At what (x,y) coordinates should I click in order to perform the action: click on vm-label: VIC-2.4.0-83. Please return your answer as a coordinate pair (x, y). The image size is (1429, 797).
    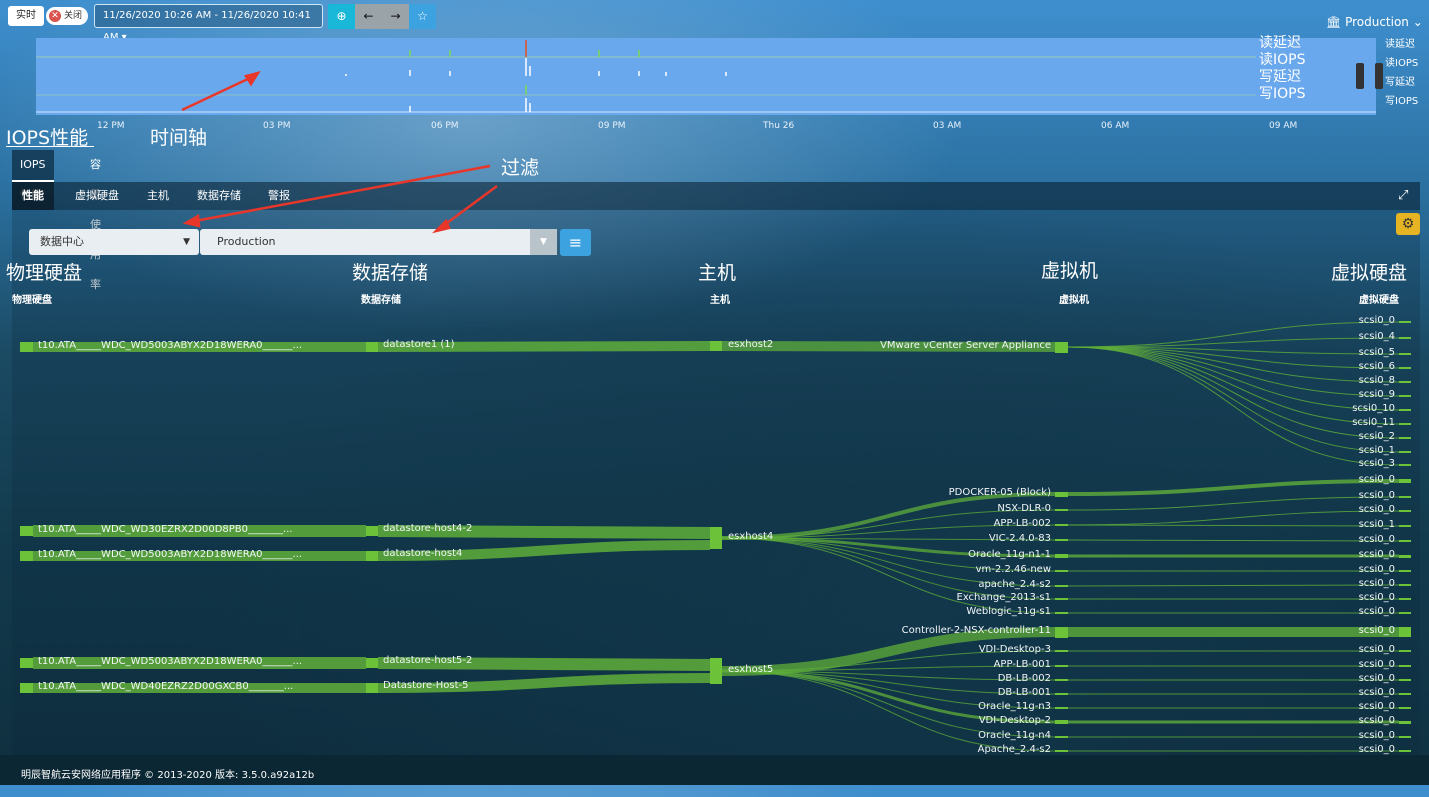
    Looking at the image, I should click on (1020, 538).